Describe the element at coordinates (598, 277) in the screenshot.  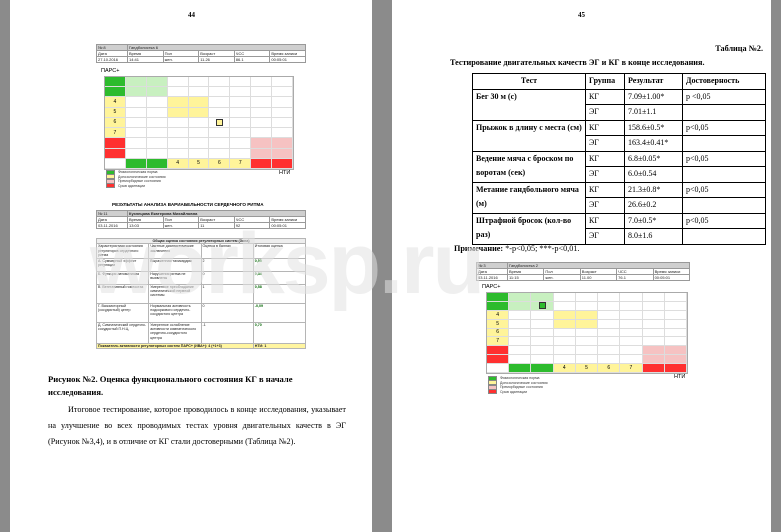
I see `value-age: 11.00` at that location.